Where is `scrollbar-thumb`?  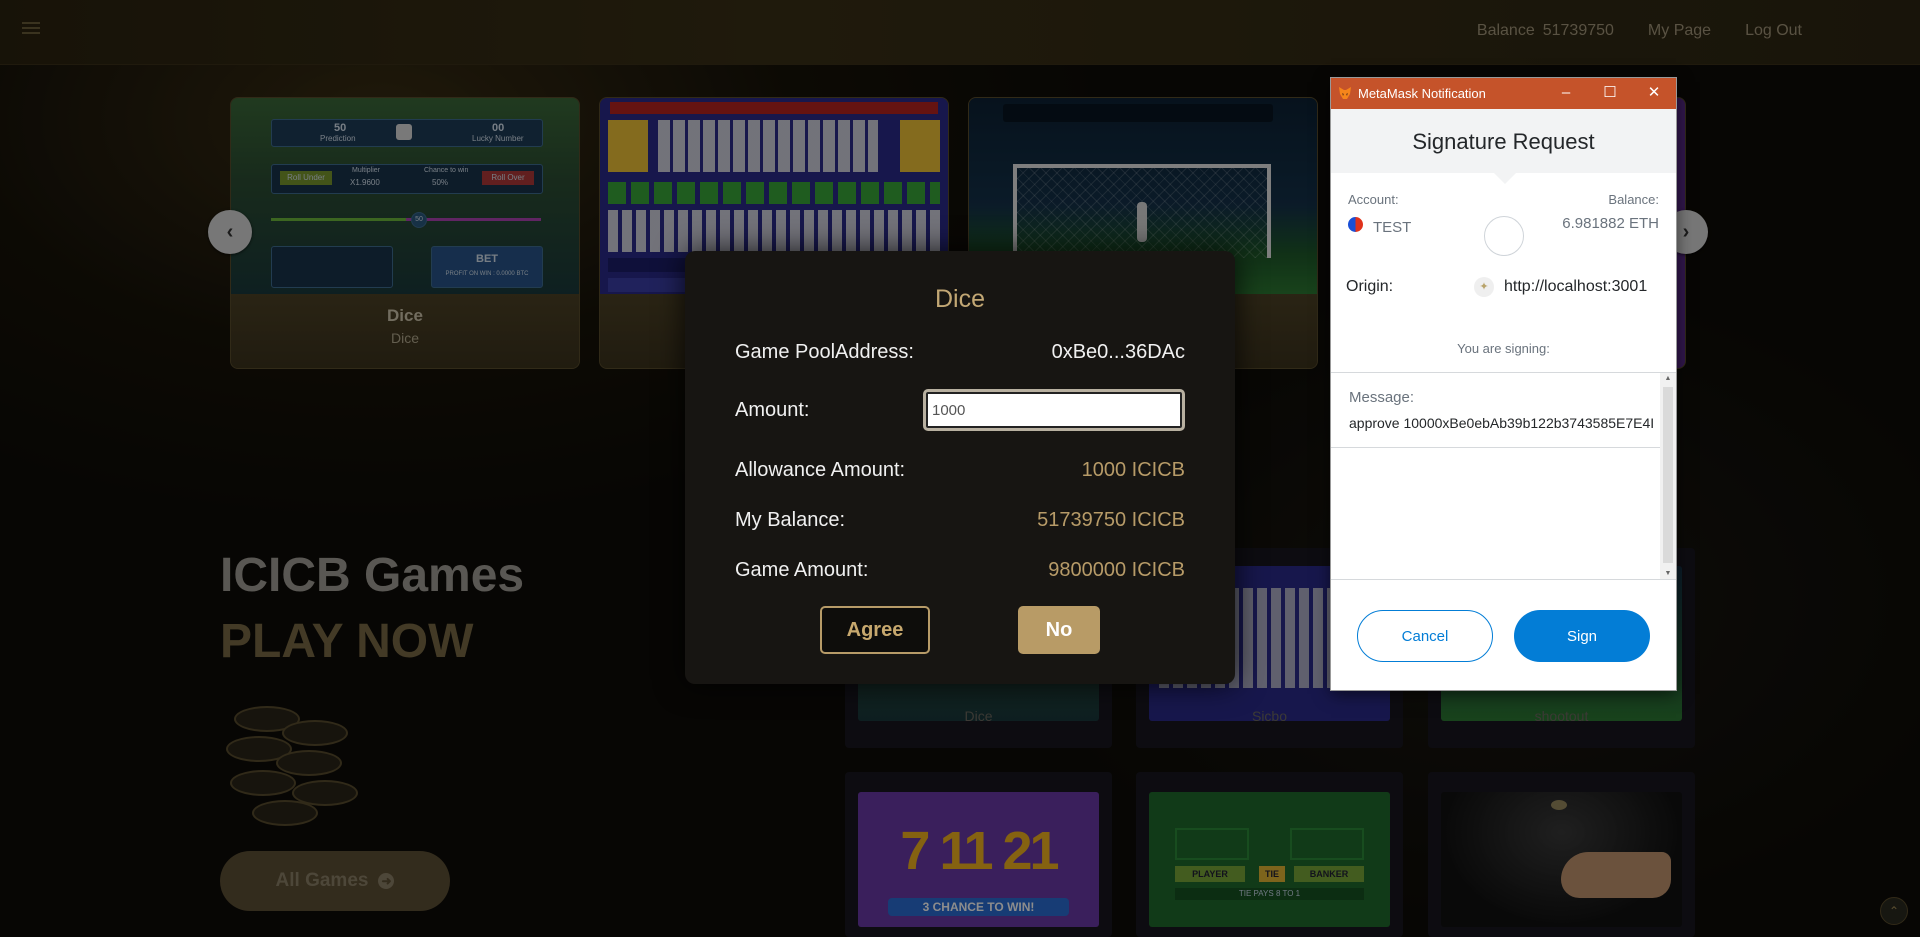
scrollbar-thumb is located at coordinates (1668, 475).